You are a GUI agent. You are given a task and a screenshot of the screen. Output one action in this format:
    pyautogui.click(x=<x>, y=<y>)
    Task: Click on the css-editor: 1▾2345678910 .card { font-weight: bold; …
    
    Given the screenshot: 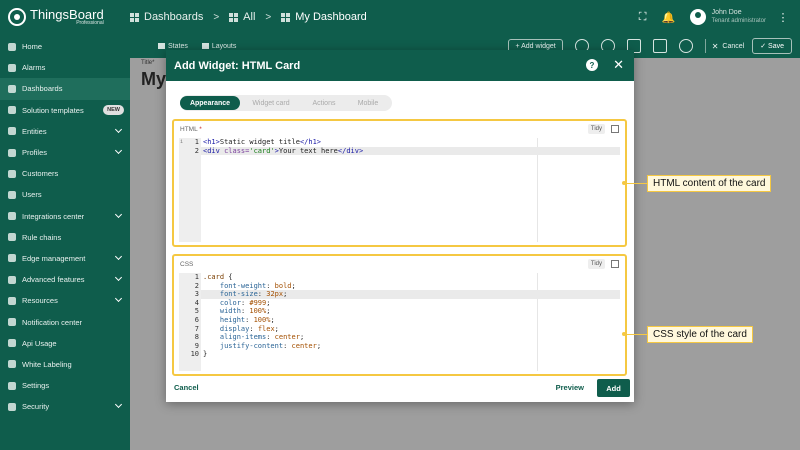 What is the action you would take?
    pyautogui.click(x=399, y=322)
    